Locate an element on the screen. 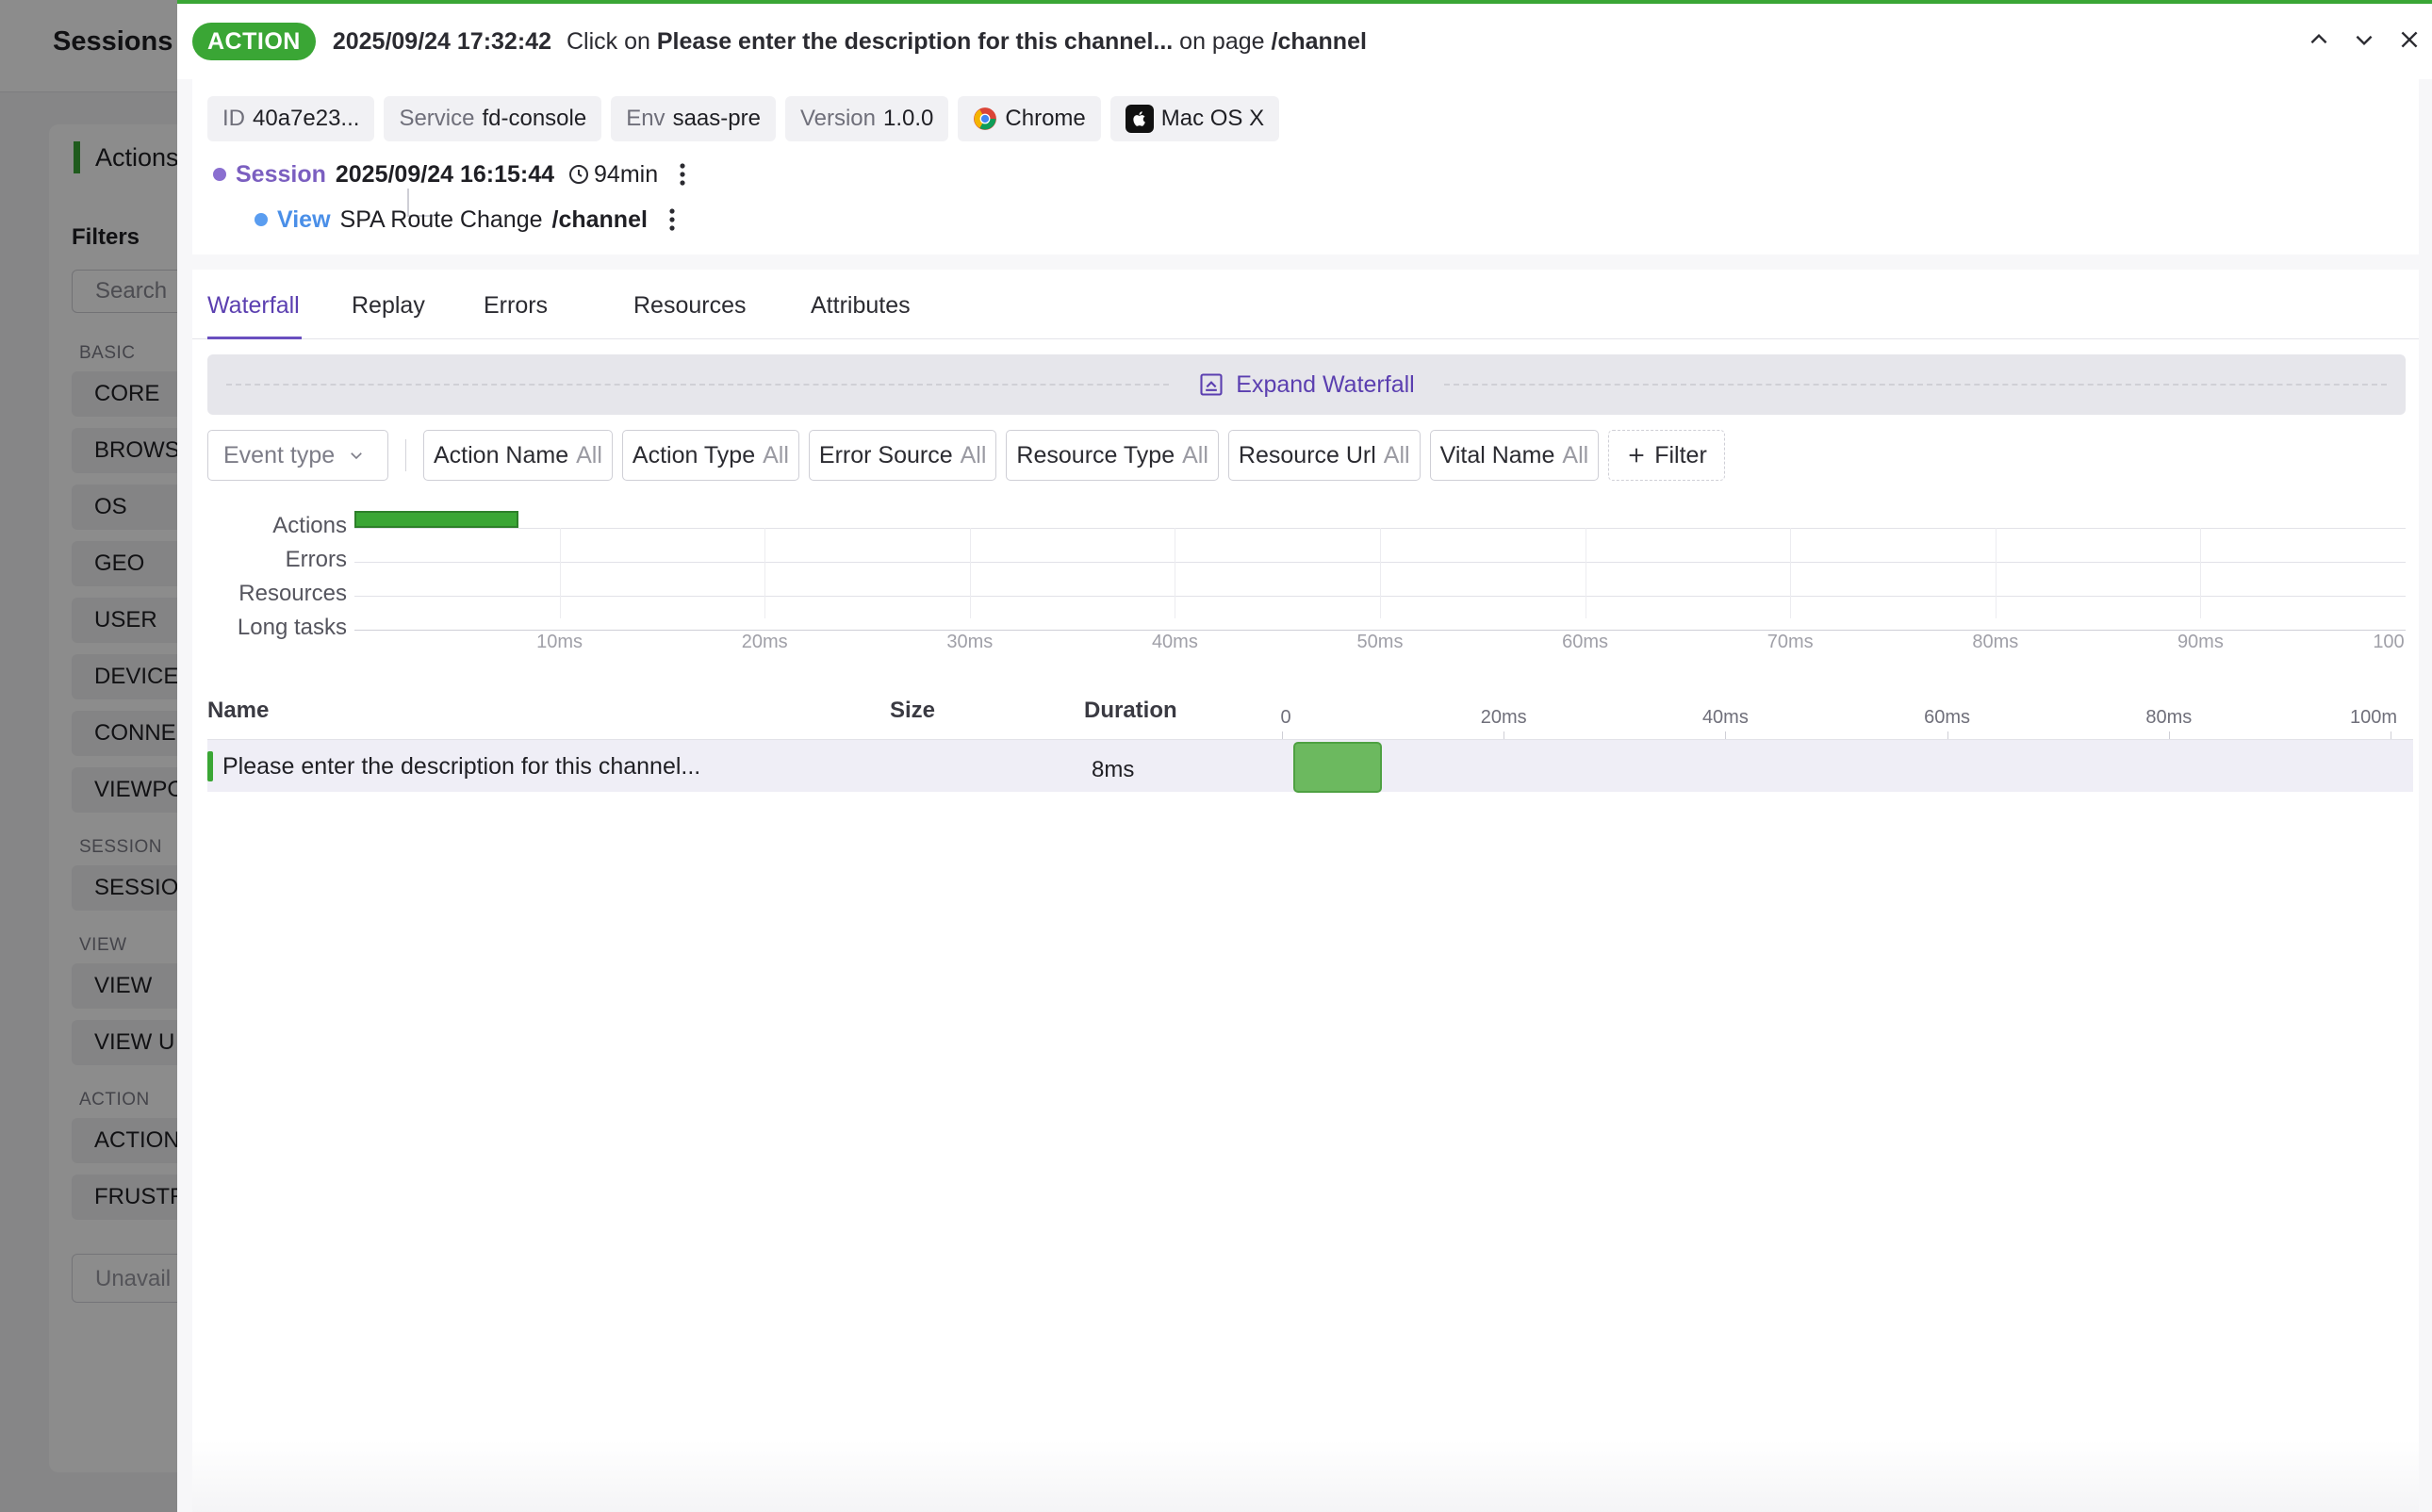 The width and height of the screenshot is (2432, 1512). tab-replay: Replay is located at coordinates (388, 306).